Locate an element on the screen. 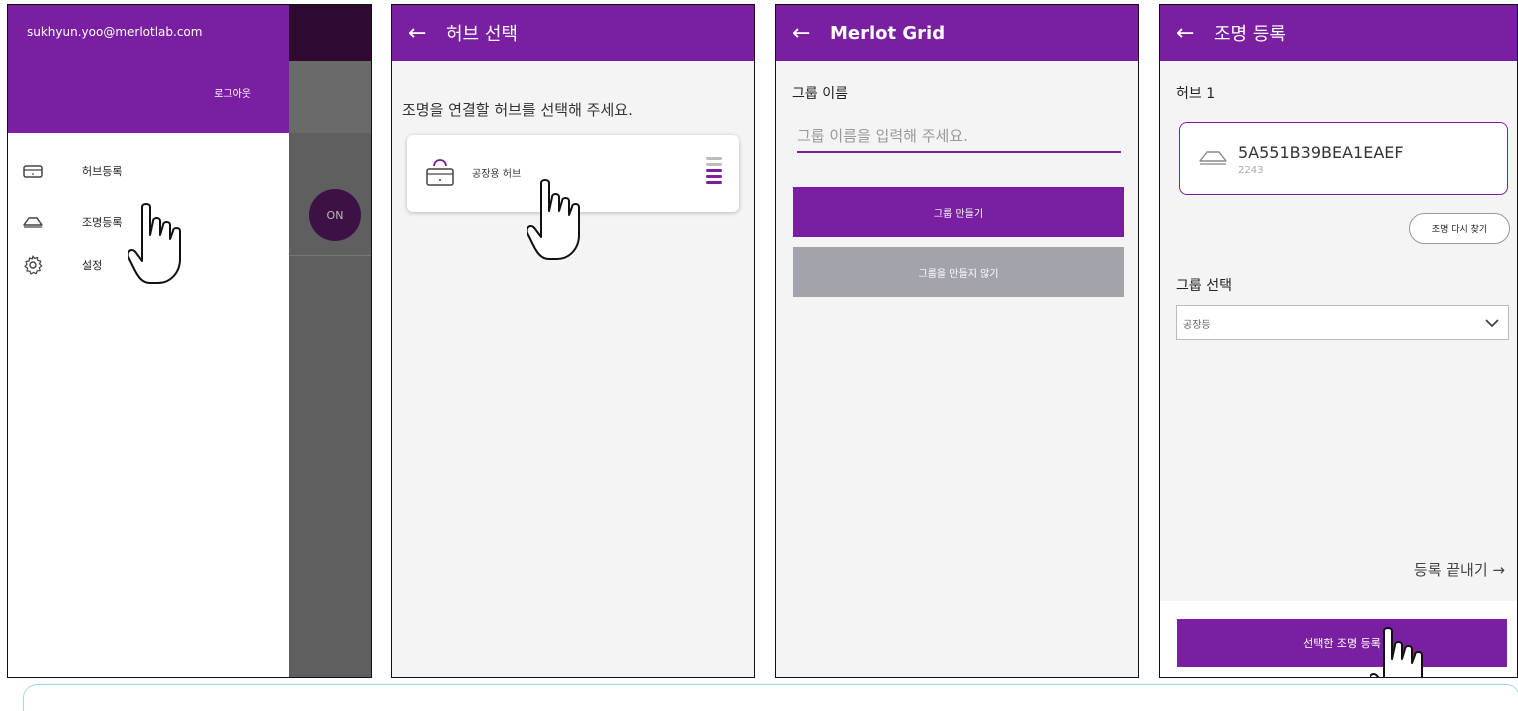  refind-lights-button: 조명 다시 찾기 is located at coordinates (1459, 228).